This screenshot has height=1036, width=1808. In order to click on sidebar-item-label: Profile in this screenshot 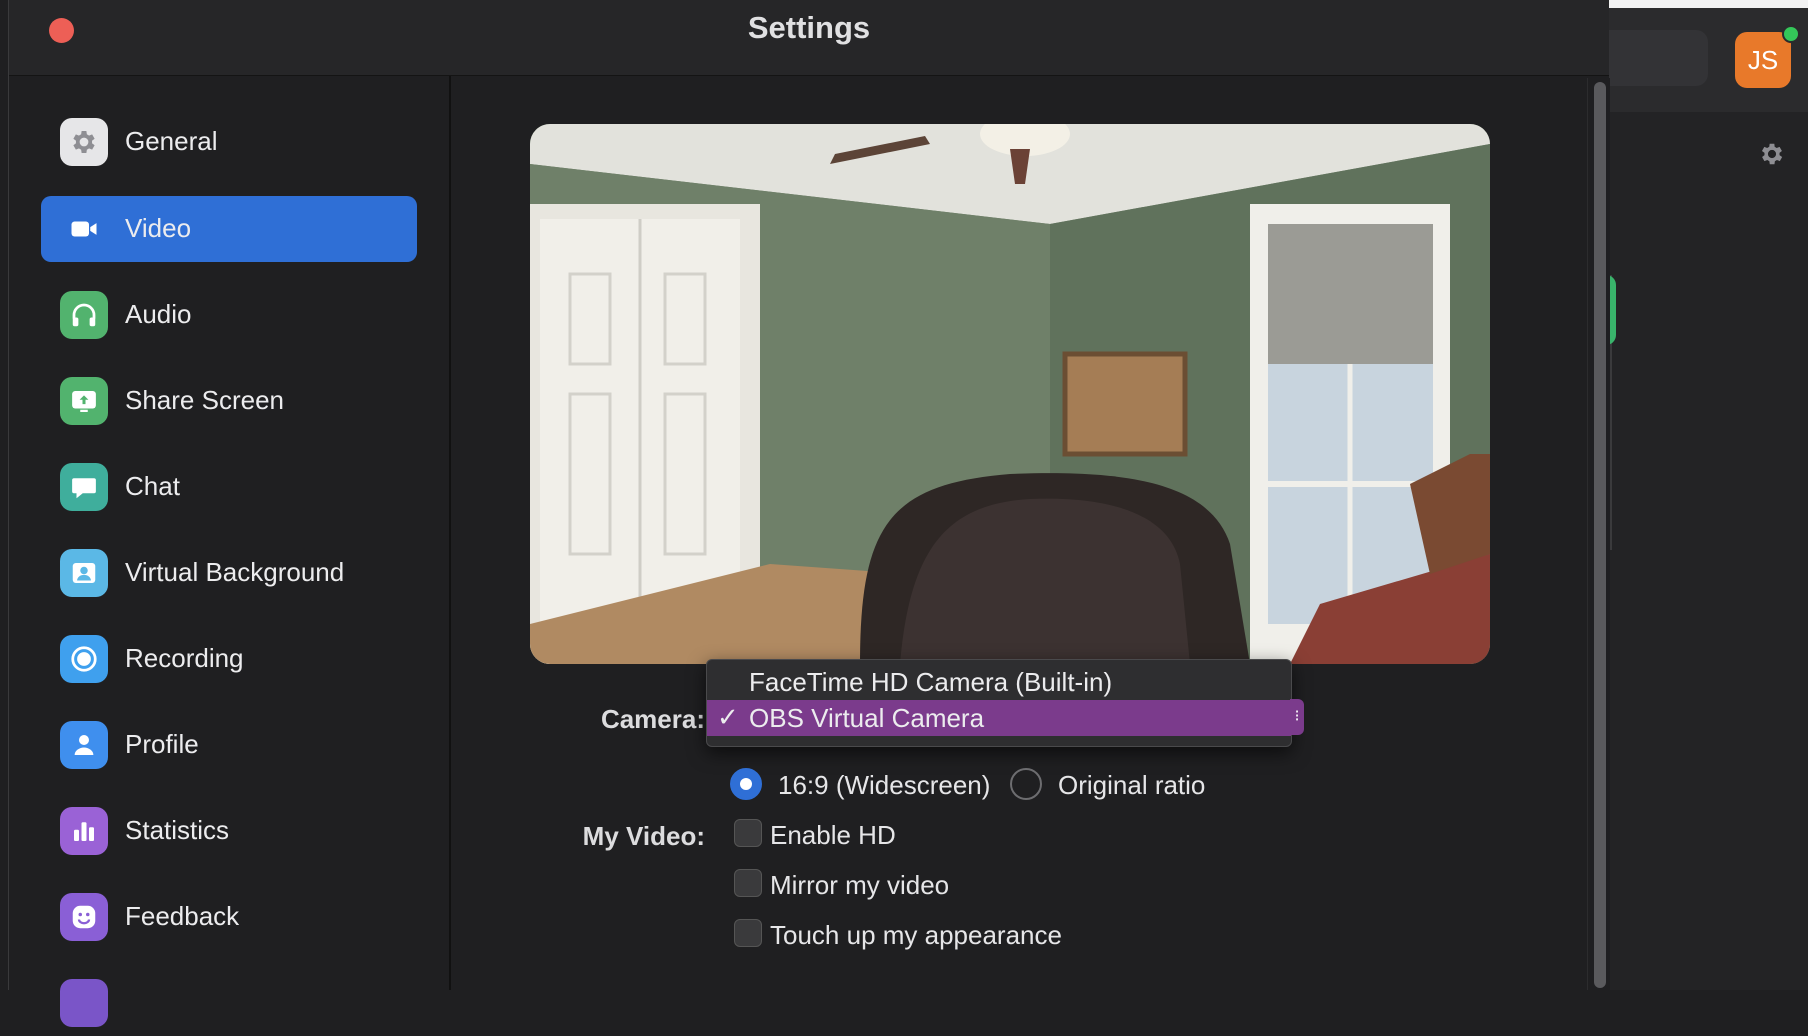, I will do `click(162, 744)`.